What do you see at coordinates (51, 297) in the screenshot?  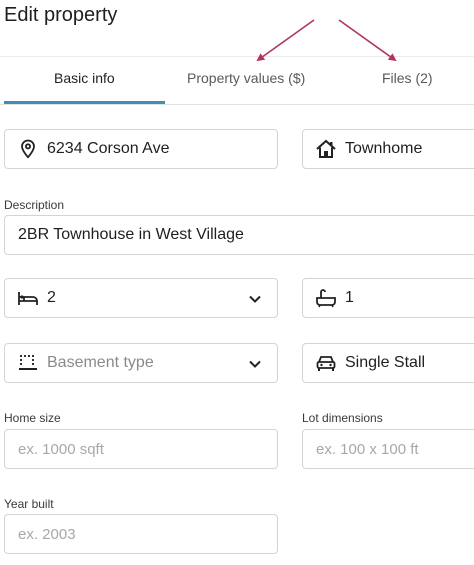 I see `bedrooms-value: 2` at bounding box center [51, 297].